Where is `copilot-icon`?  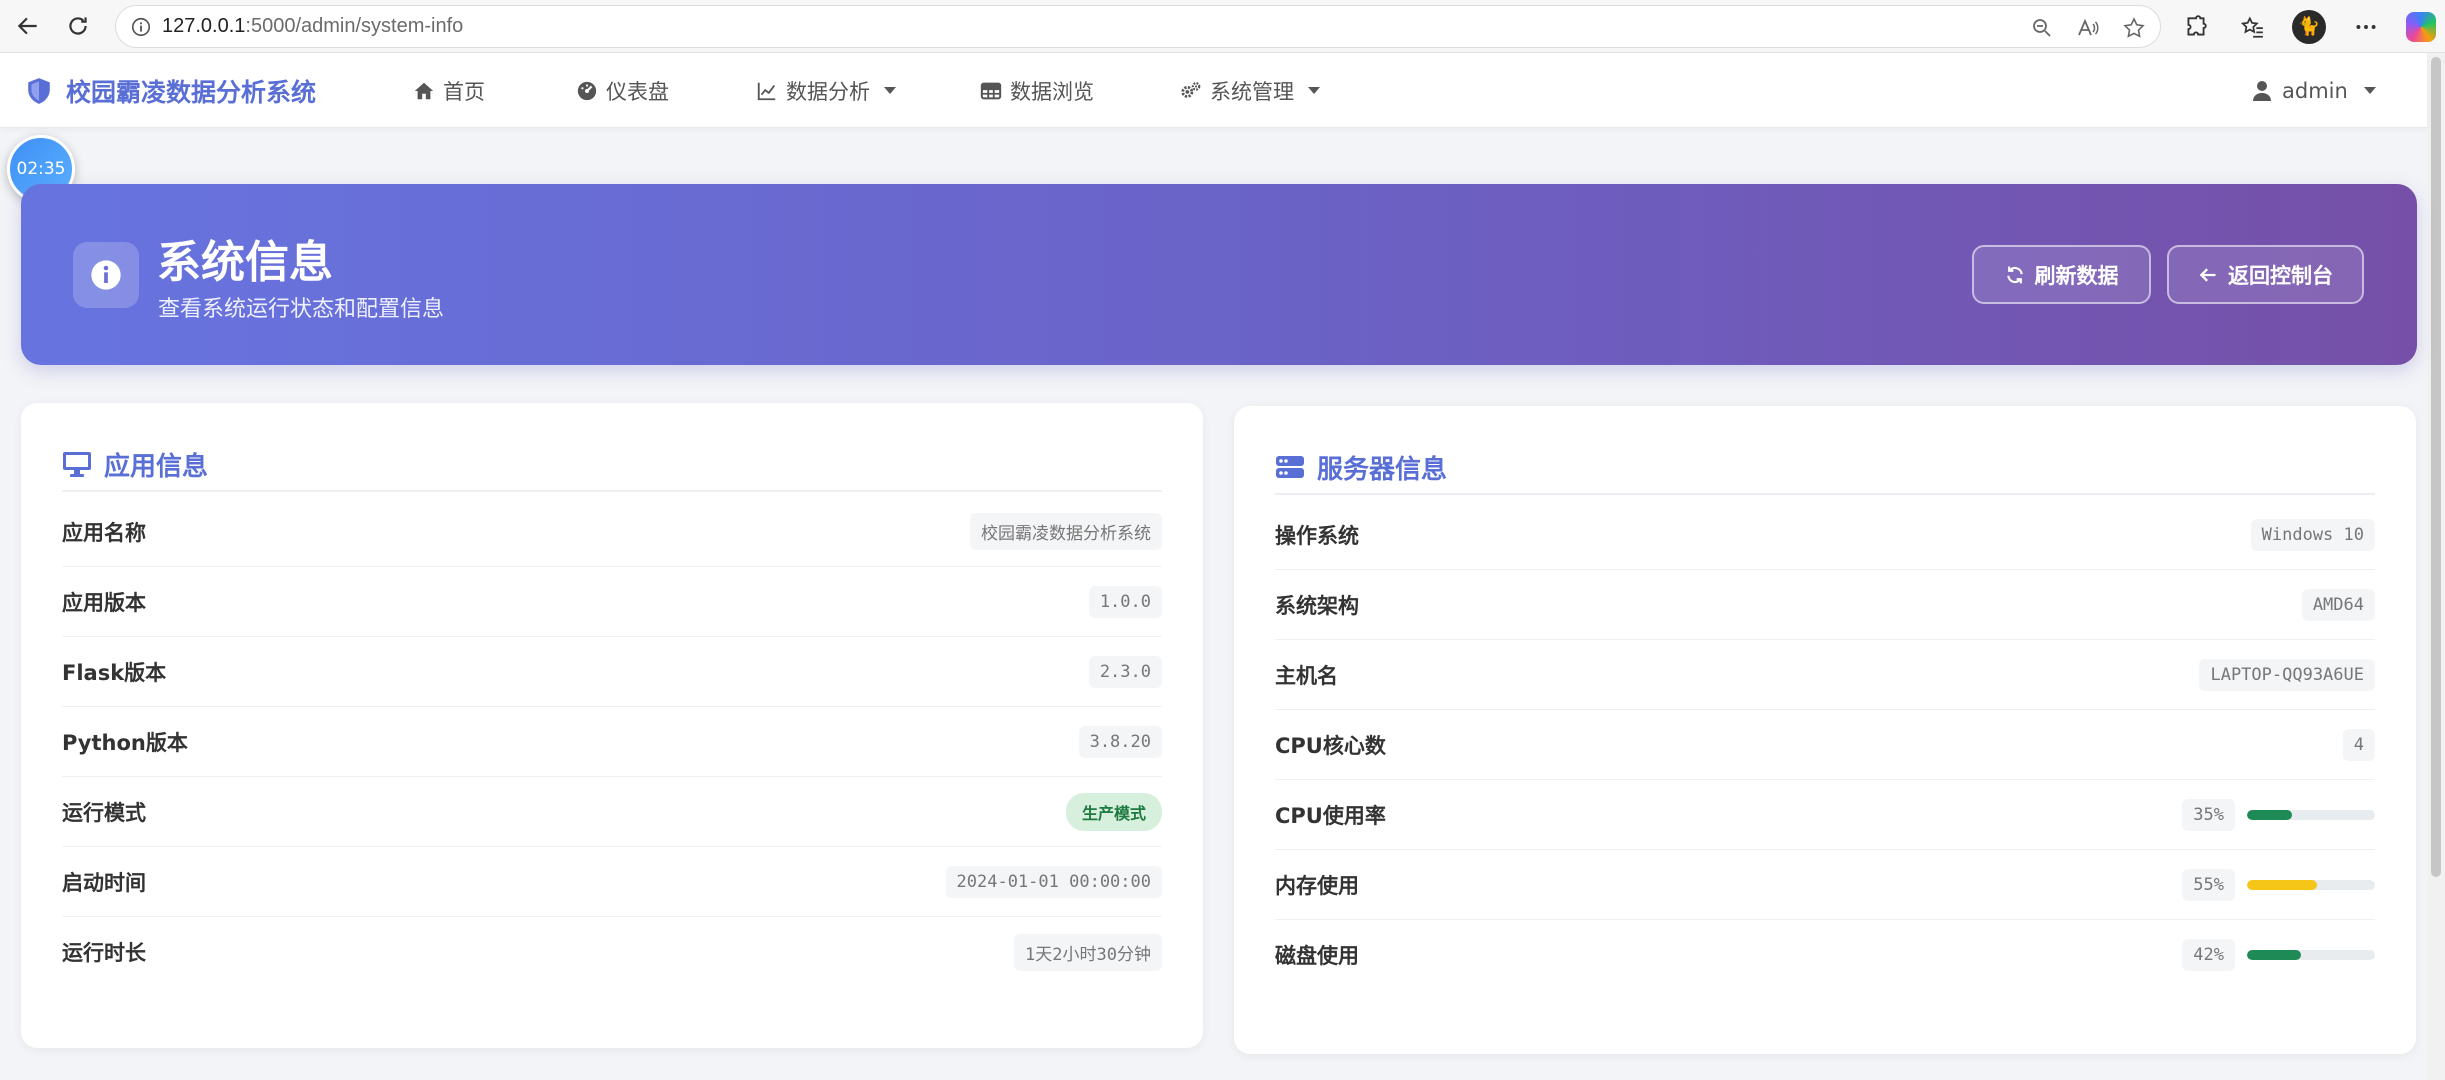 copilot-icon is located at coordinates (2421, 26).